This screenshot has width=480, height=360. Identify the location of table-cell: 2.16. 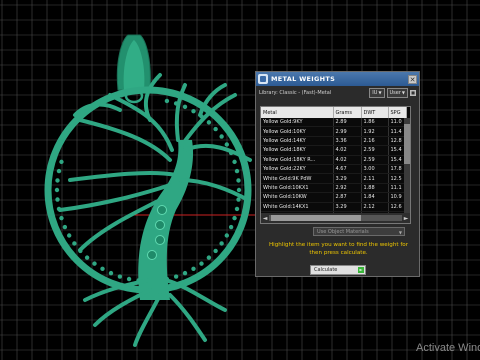
(375, 141).